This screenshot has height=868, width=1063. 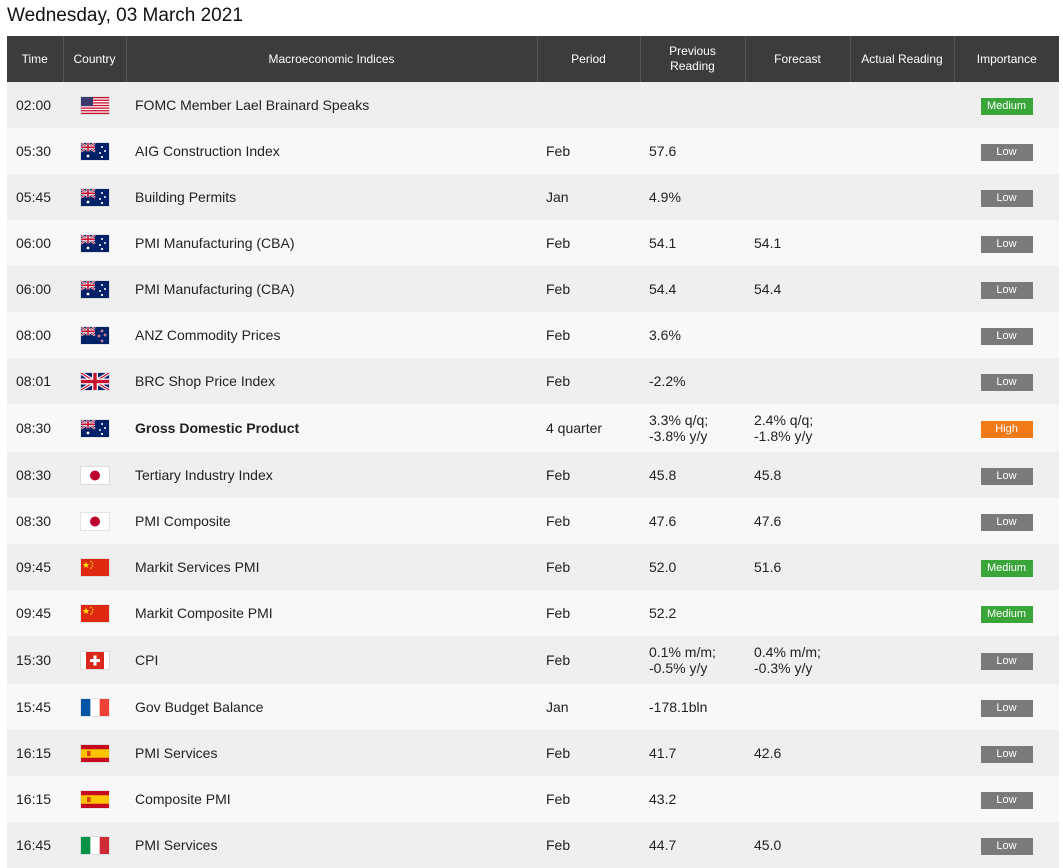 I want to click on cell-previous, so click(x=692, y=105).